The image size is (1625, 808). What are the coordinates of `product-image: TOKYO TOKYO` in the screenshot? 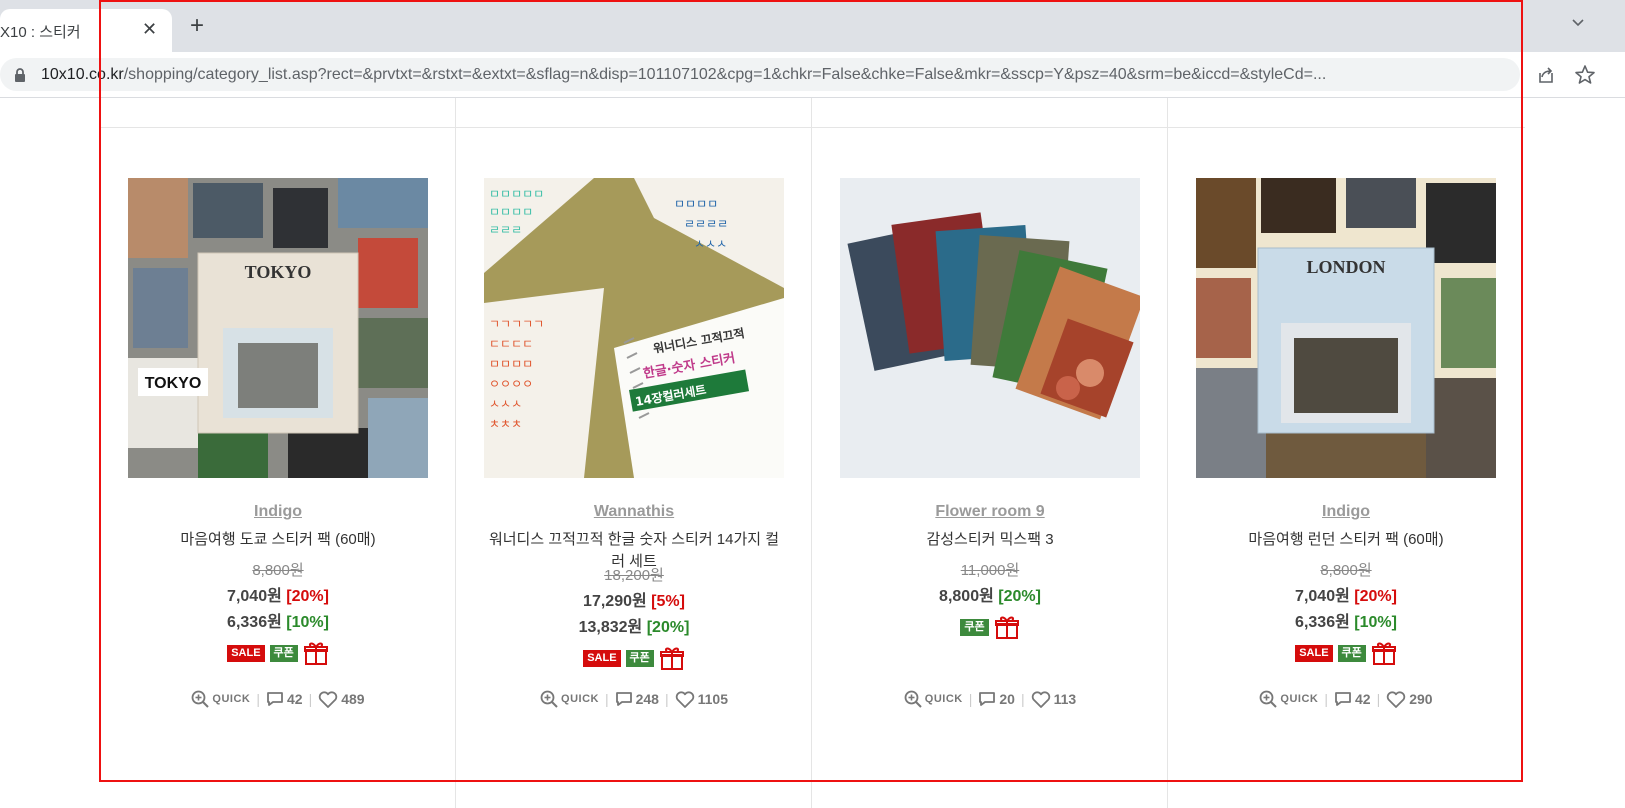 It's located at (278, 328).